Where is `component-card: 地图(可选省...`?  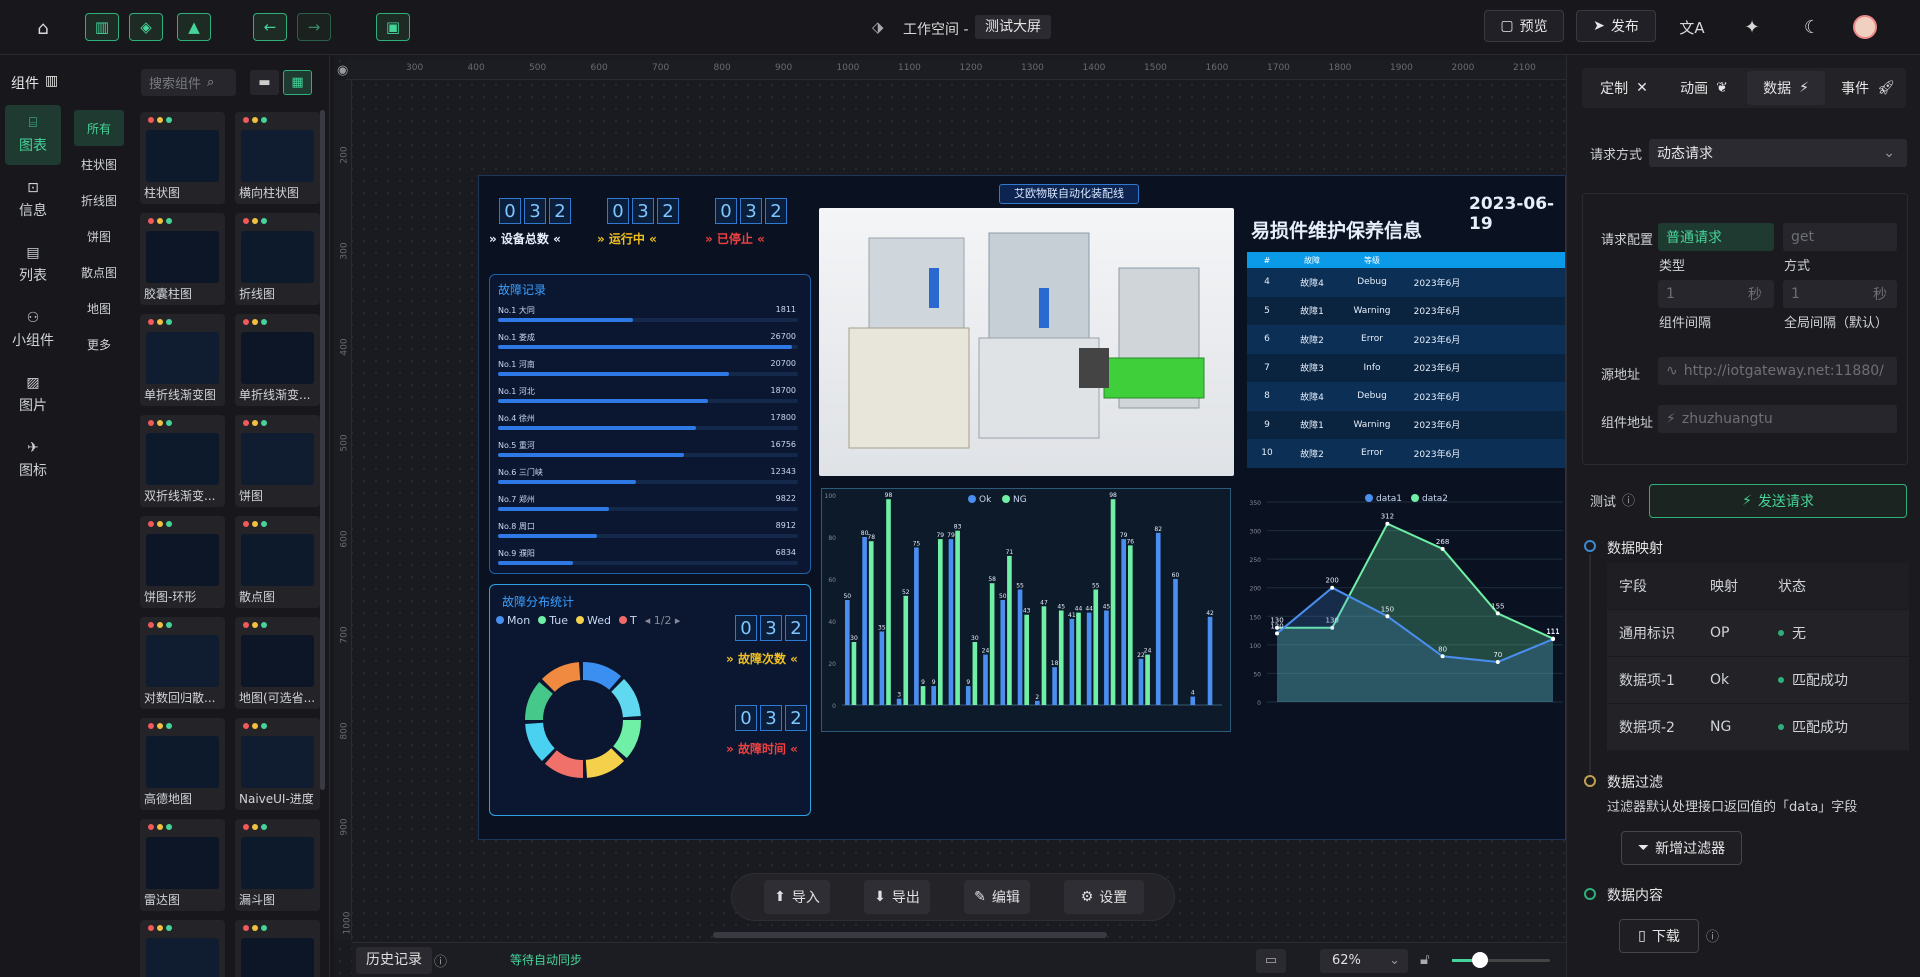 component-card: 地图(可选省... is located at coordinates (277, 663).